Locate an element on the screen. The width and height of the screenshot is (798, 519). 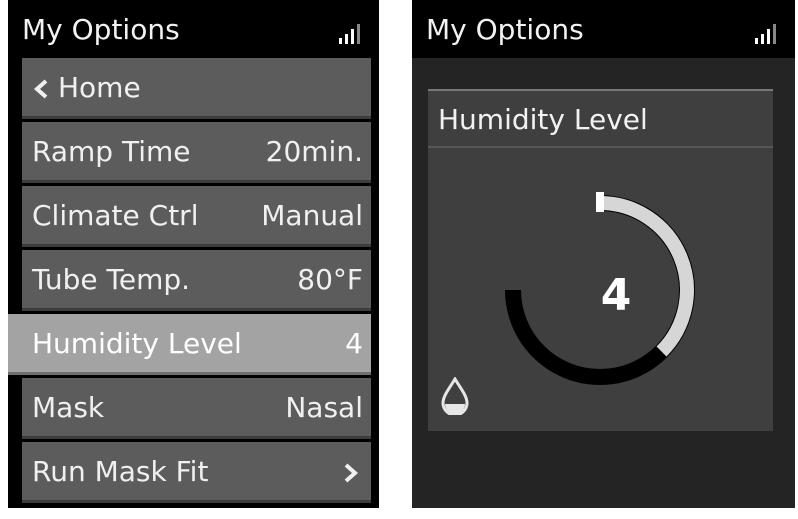
menu-item-run-mask-fit: Run Mask Fit is located at coordinates (196, 472).